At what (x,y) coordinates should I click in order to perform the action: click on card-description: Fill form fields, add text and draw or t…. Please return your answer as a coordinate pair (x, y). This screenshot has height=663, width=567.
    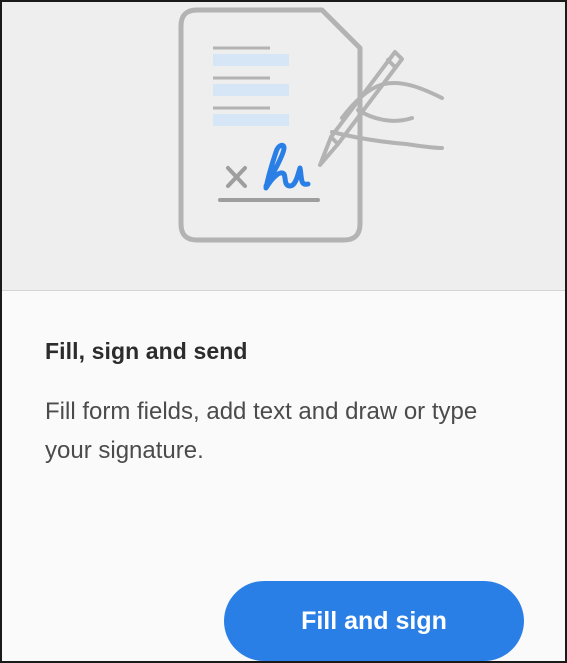
    Looking at the image, I should click on (261, 431).